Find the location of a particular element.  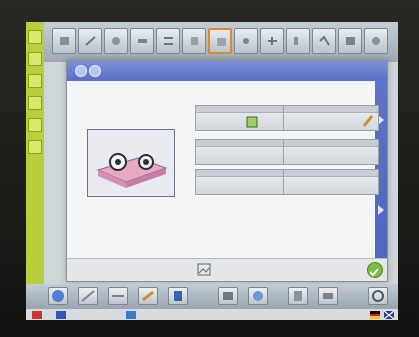

part-drawing-icon is located at coordinates (132, 170).